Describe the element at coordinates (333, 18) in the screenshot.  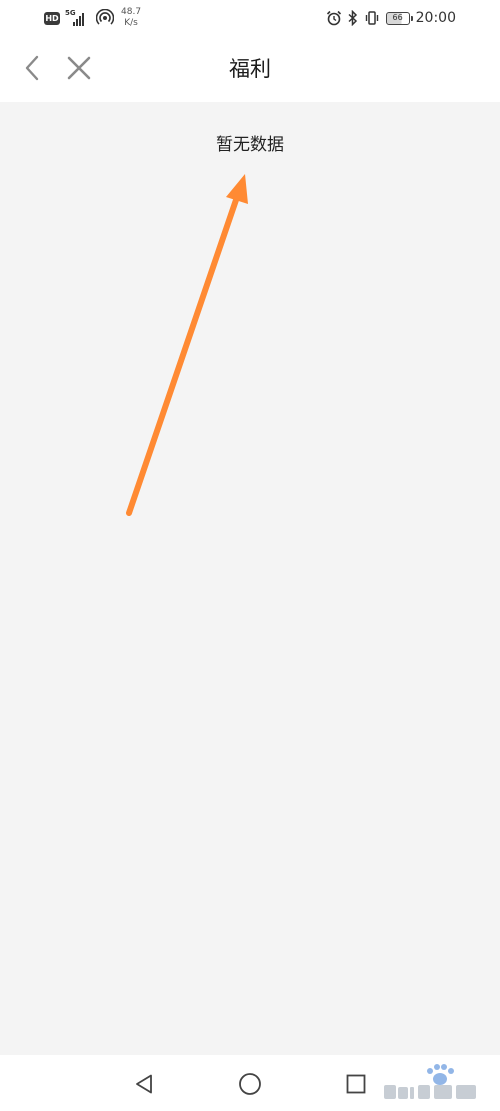
I see `alarm-icon` at that location.